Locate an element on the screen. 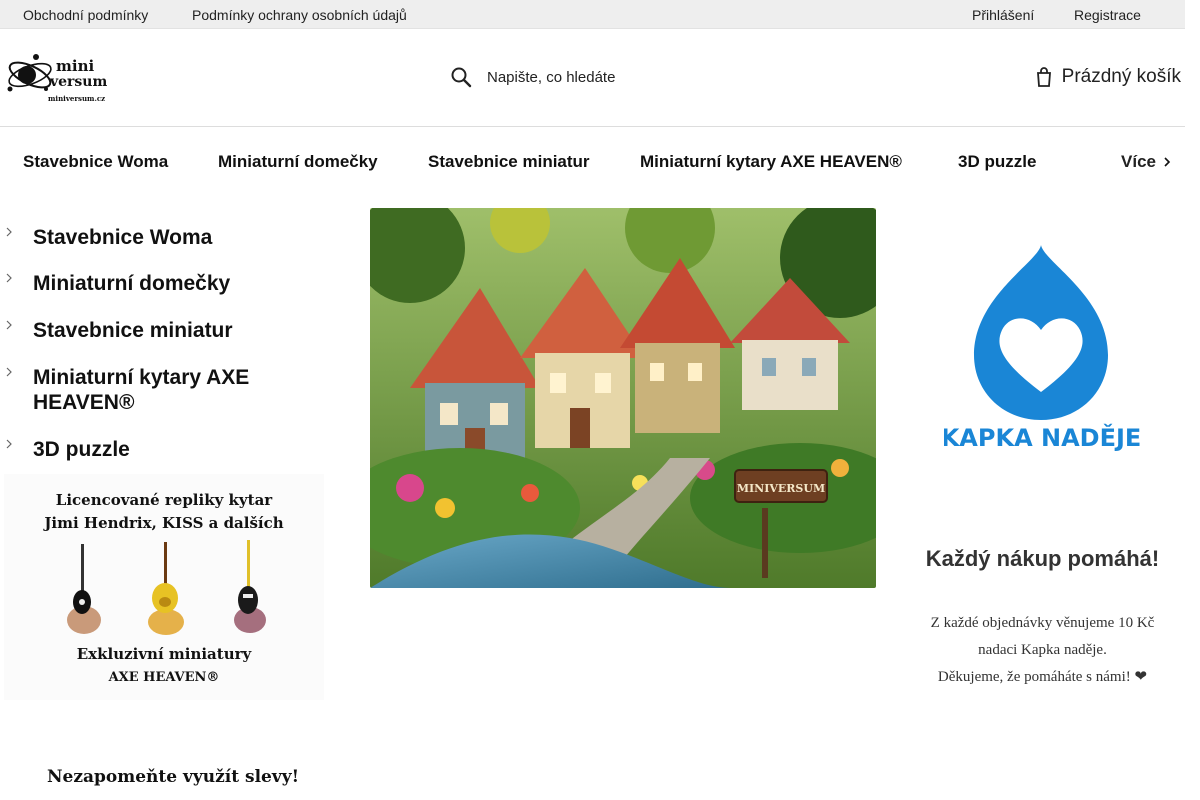  banner-line2: Jimi Hendrix, KISS a dalších is located at coordinates (162, 523).